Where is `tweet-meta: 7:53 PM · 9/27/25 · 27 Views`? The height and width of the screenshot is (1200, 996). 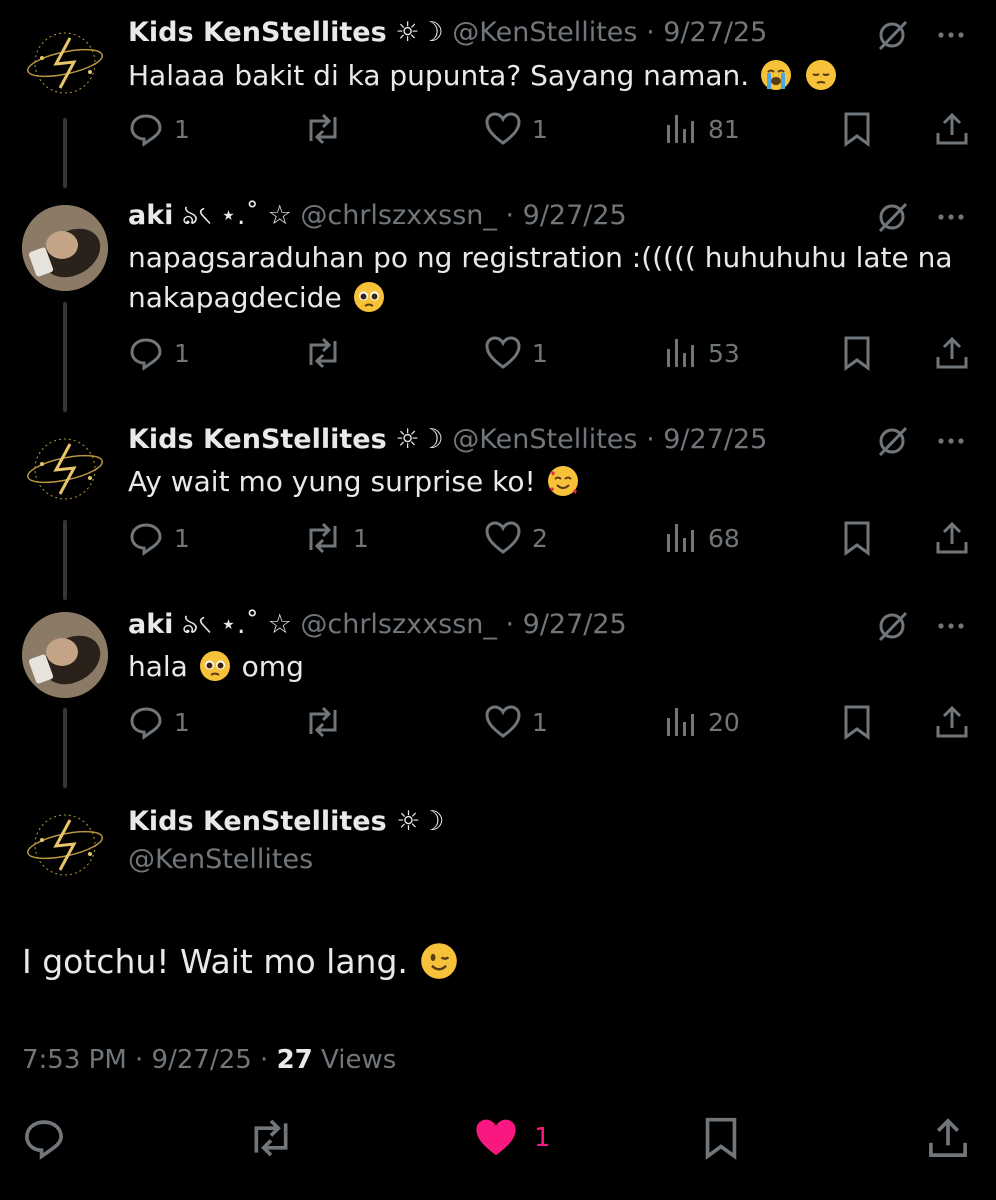 tweet-meta: 7:53 PM · 9/27/25 · 27 Views is located at coordinates (209, 1060).